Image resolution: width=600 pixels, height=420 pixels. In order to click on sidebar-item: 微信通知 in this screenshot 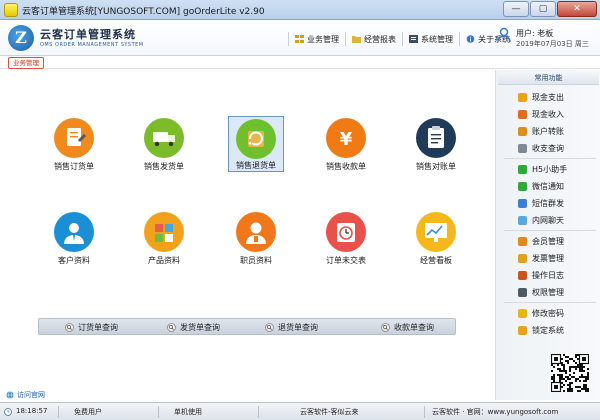, I will do `click(541, 186)`.